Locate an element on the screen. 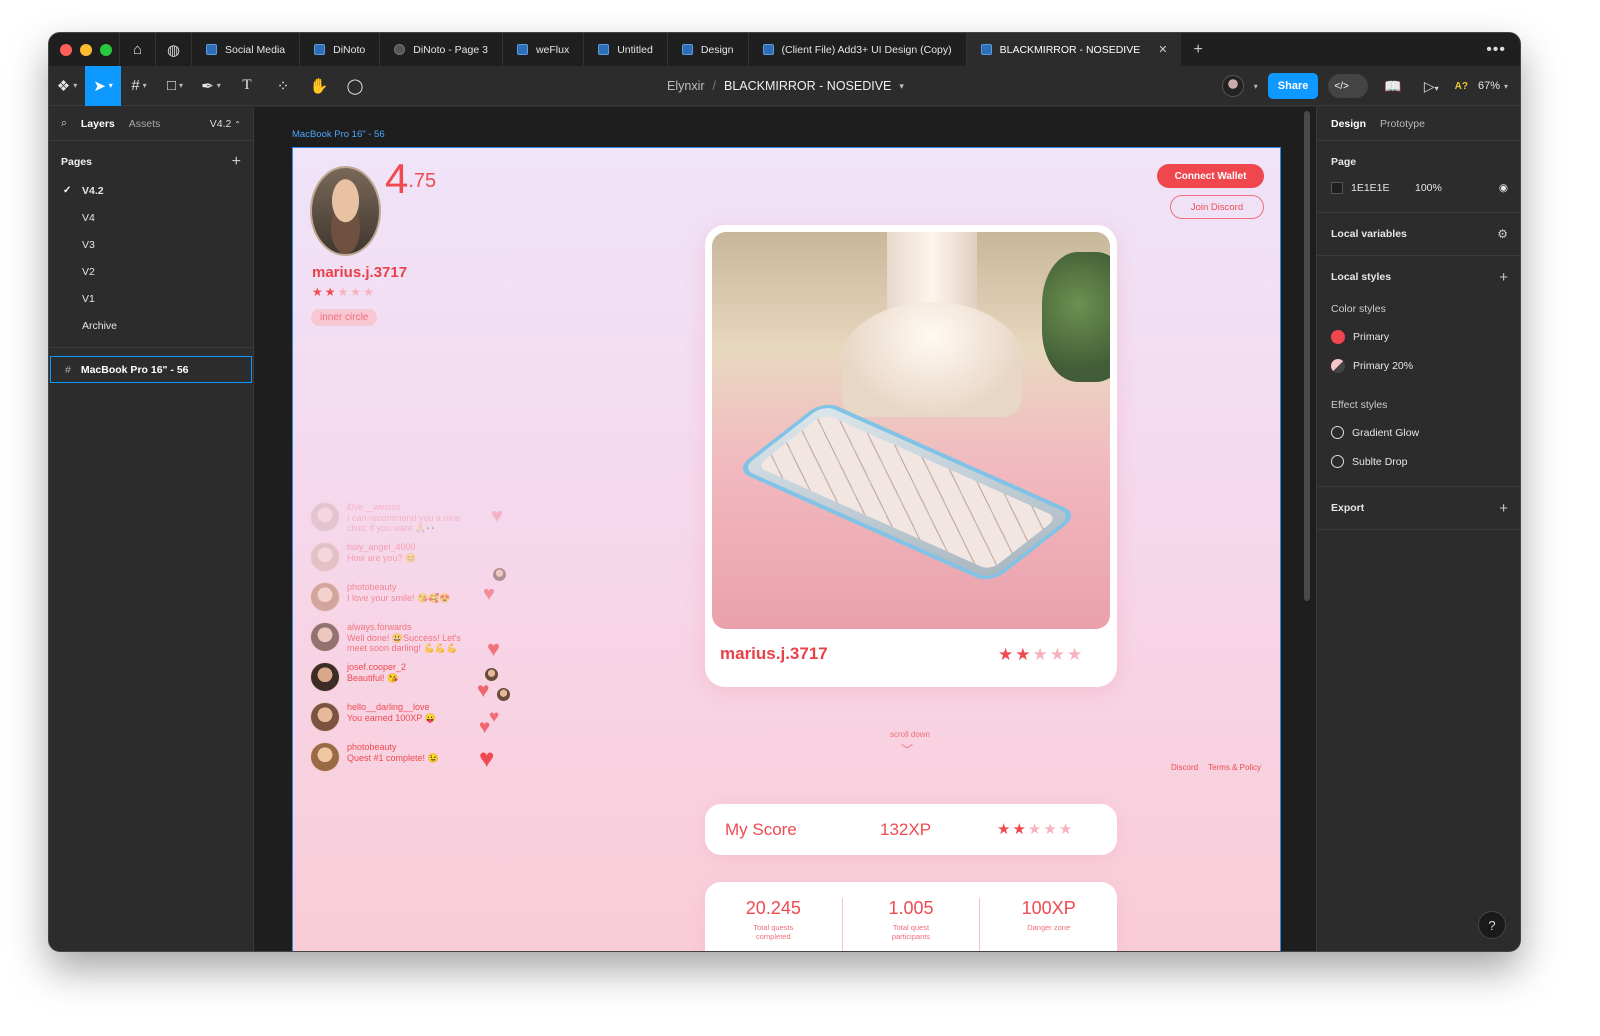  library-icon: 📖 is located at coordinates (1392, 86).